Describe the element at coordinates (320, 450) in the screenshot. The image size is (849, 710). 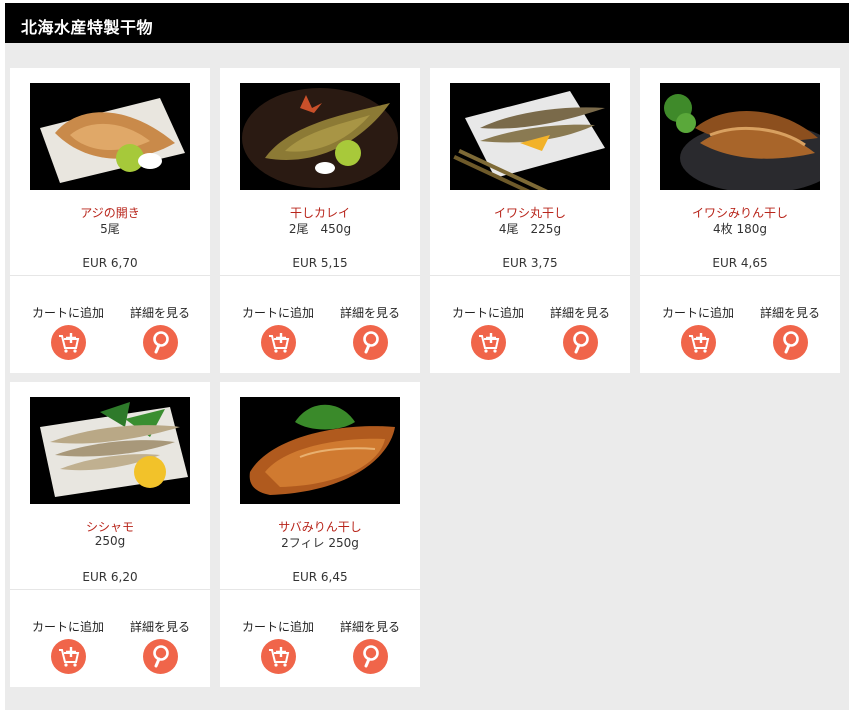
I see `product-image-saba-mirin` at that location.